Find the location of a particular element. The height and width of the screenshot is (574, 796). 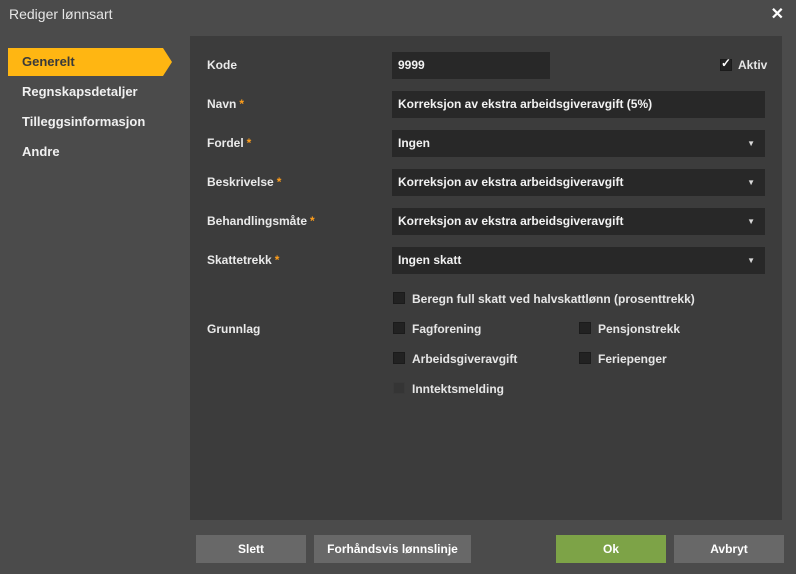

beskrivelse-value: Korreksjon av ekstra arbeidsgiveravgift is located at coordinates (511, 182).